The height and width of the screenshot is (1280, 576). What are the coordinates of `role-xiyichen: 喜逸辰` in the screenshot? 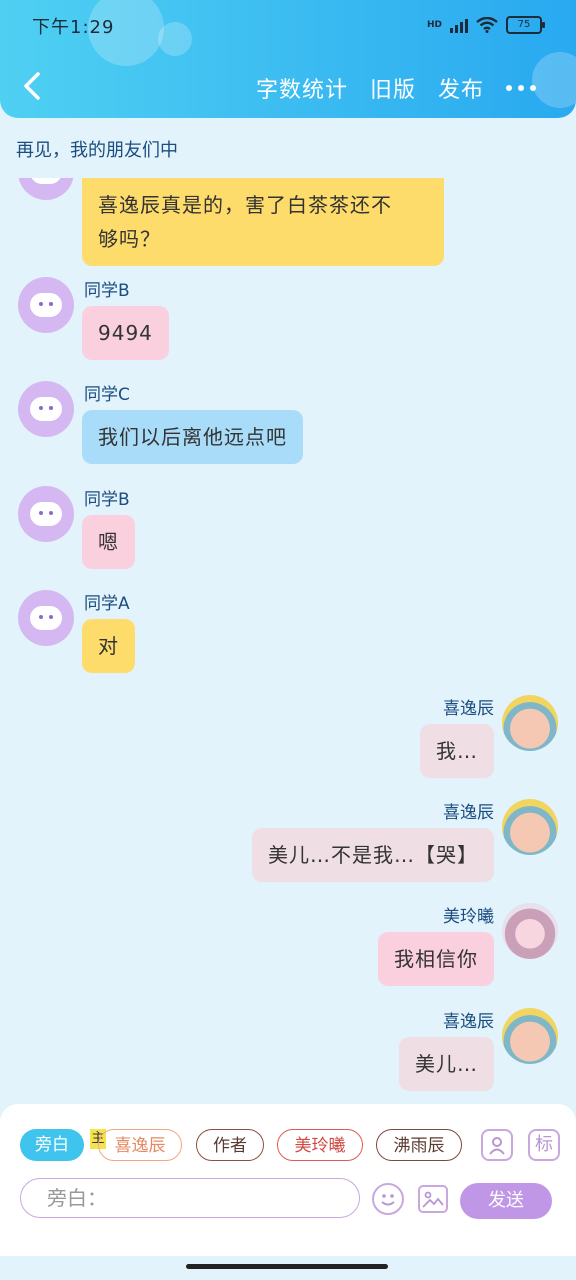 It's located at (140, 1145).